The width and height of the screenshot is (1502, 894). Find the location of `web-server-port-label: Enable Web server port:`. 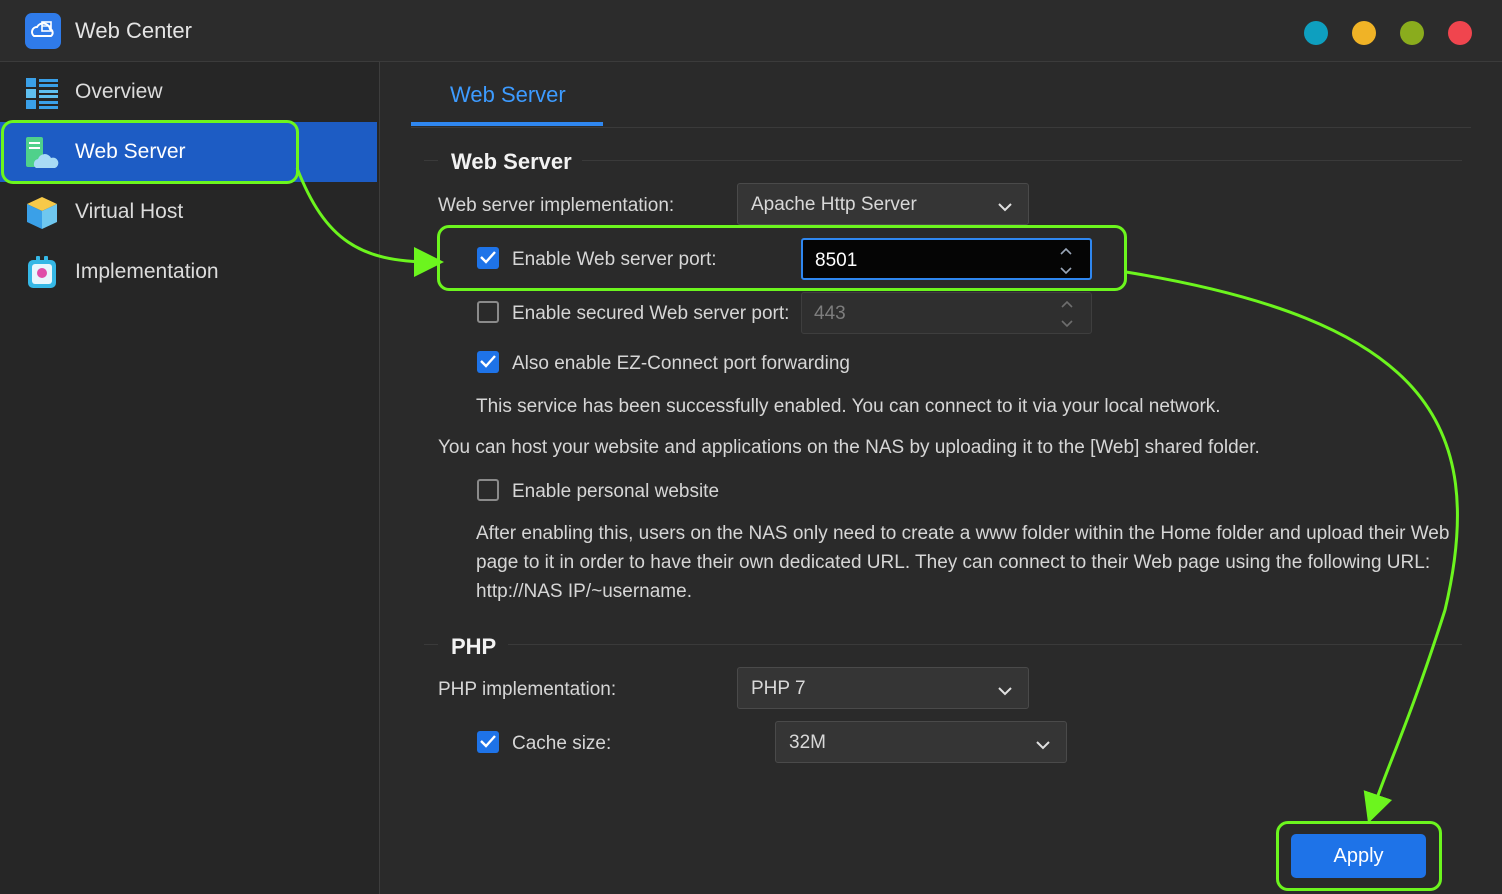

web-server-port-label: Enable Web server port: is located at coordinates (614, 259).